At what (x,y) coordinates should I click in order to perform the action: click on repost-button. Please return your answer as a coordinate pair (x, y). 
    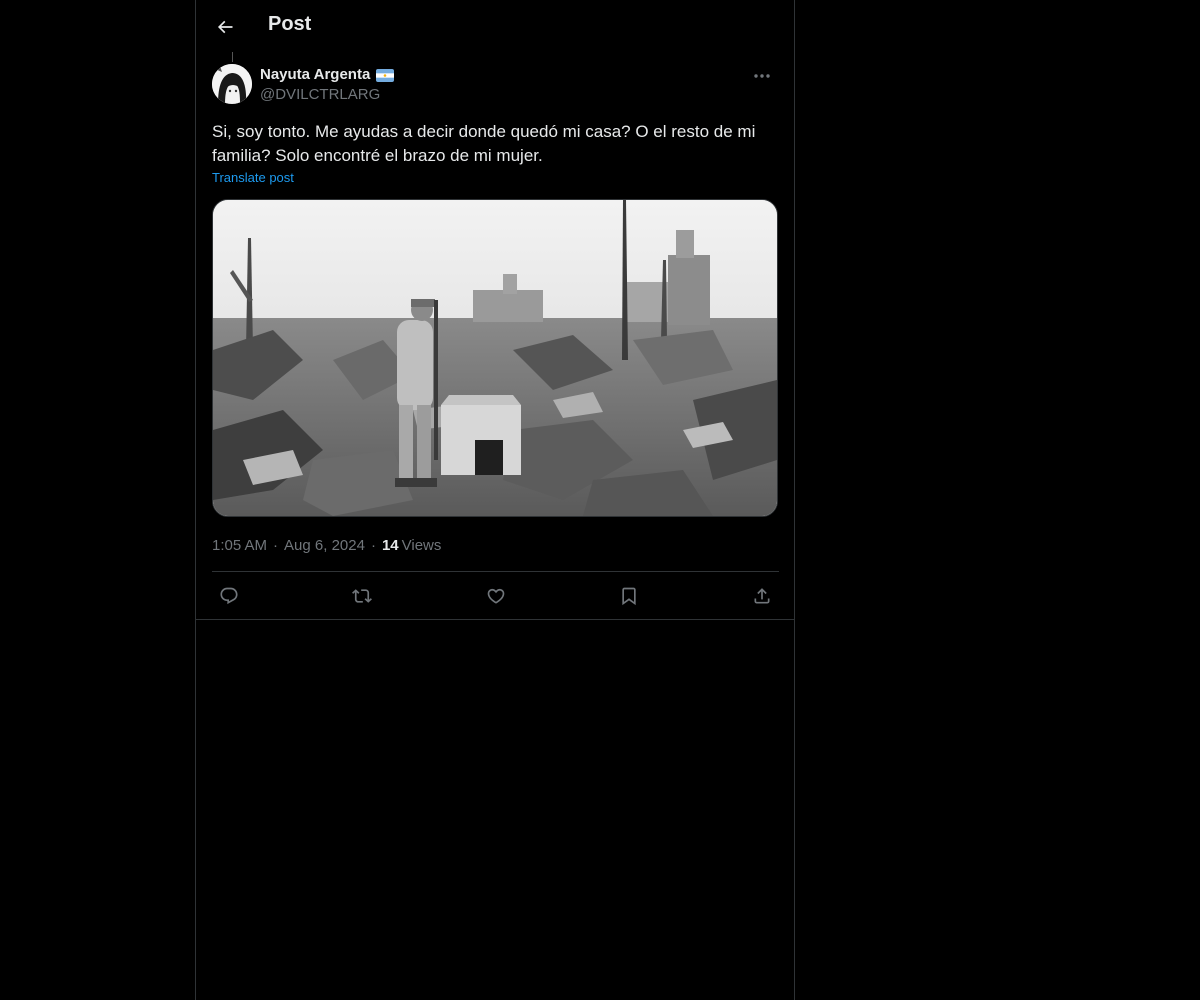
    Looking at the image, I should click on (362, 596).